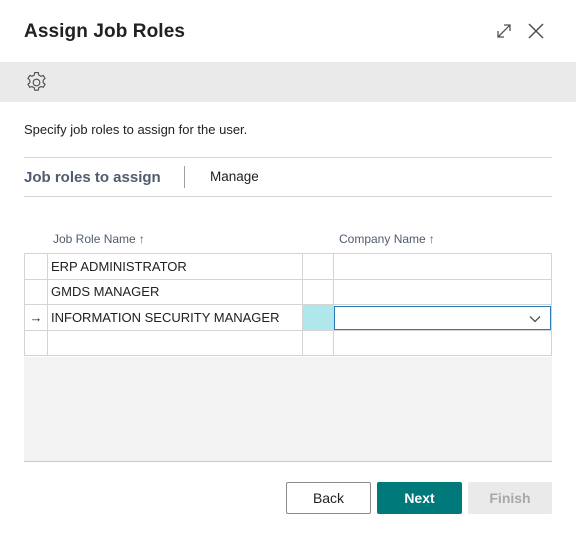 Image resolution: width=576 pixels, height=536 pixels. I want to click on job-role-name-cell: GMDS MANAGER, so click(175, 291).